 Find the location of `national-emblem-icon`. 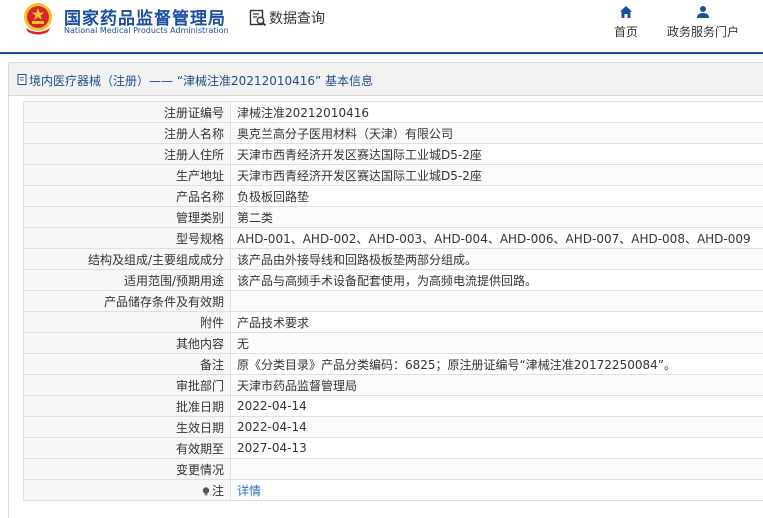

national-emblem-icon is located at coordinates (38, 19).